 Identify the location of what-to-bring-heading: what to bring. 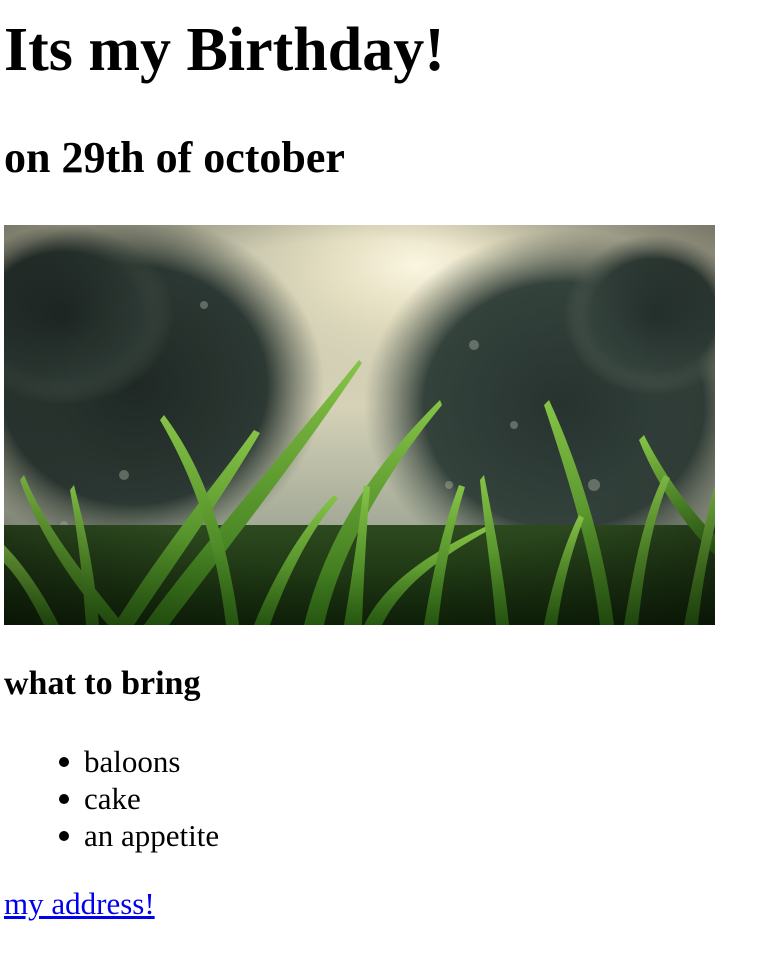
(102, 683).